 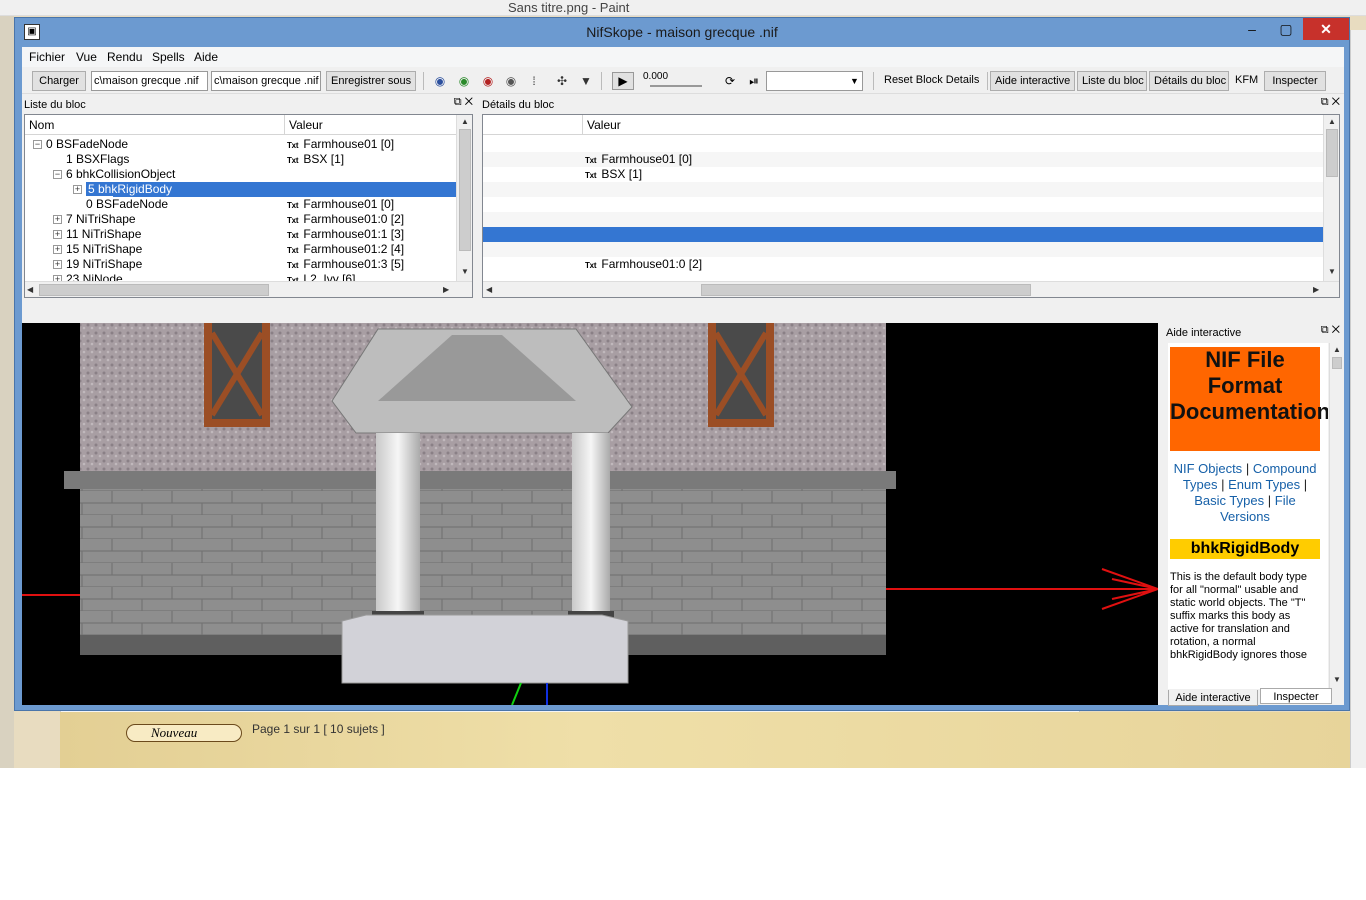 I want to click on details-row-value: Txt Farmhouse01:0 [2], so click(x=643, y=265).